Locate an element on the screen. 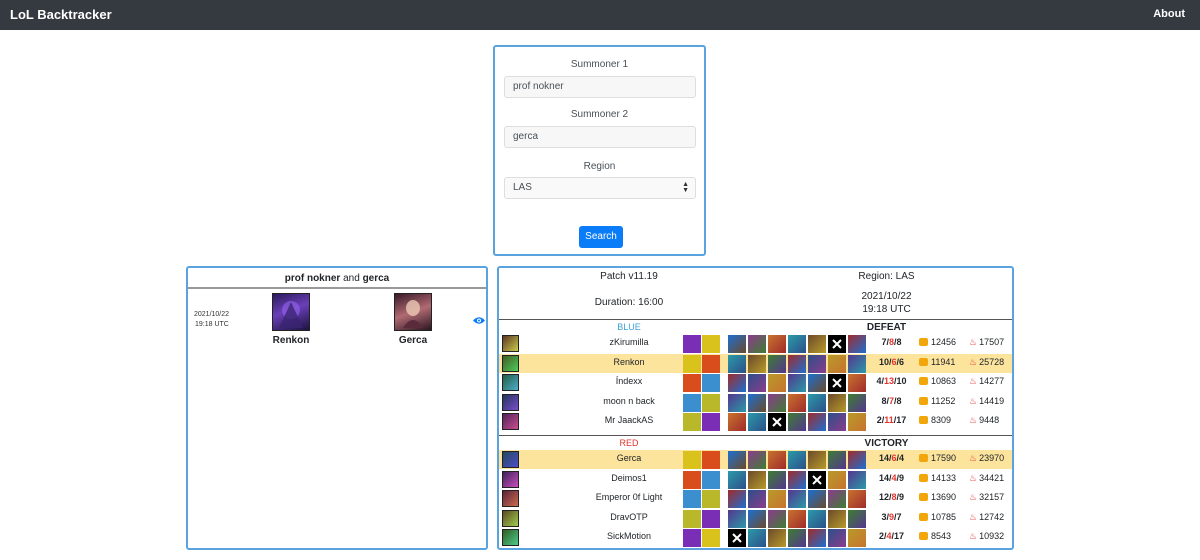 Image resolution: width=1200 pixels, height=560 pixels. player-row: Emperor 0f Light 12/8/9 13690 ♨ 32157 is located at coordinates (755, 498).